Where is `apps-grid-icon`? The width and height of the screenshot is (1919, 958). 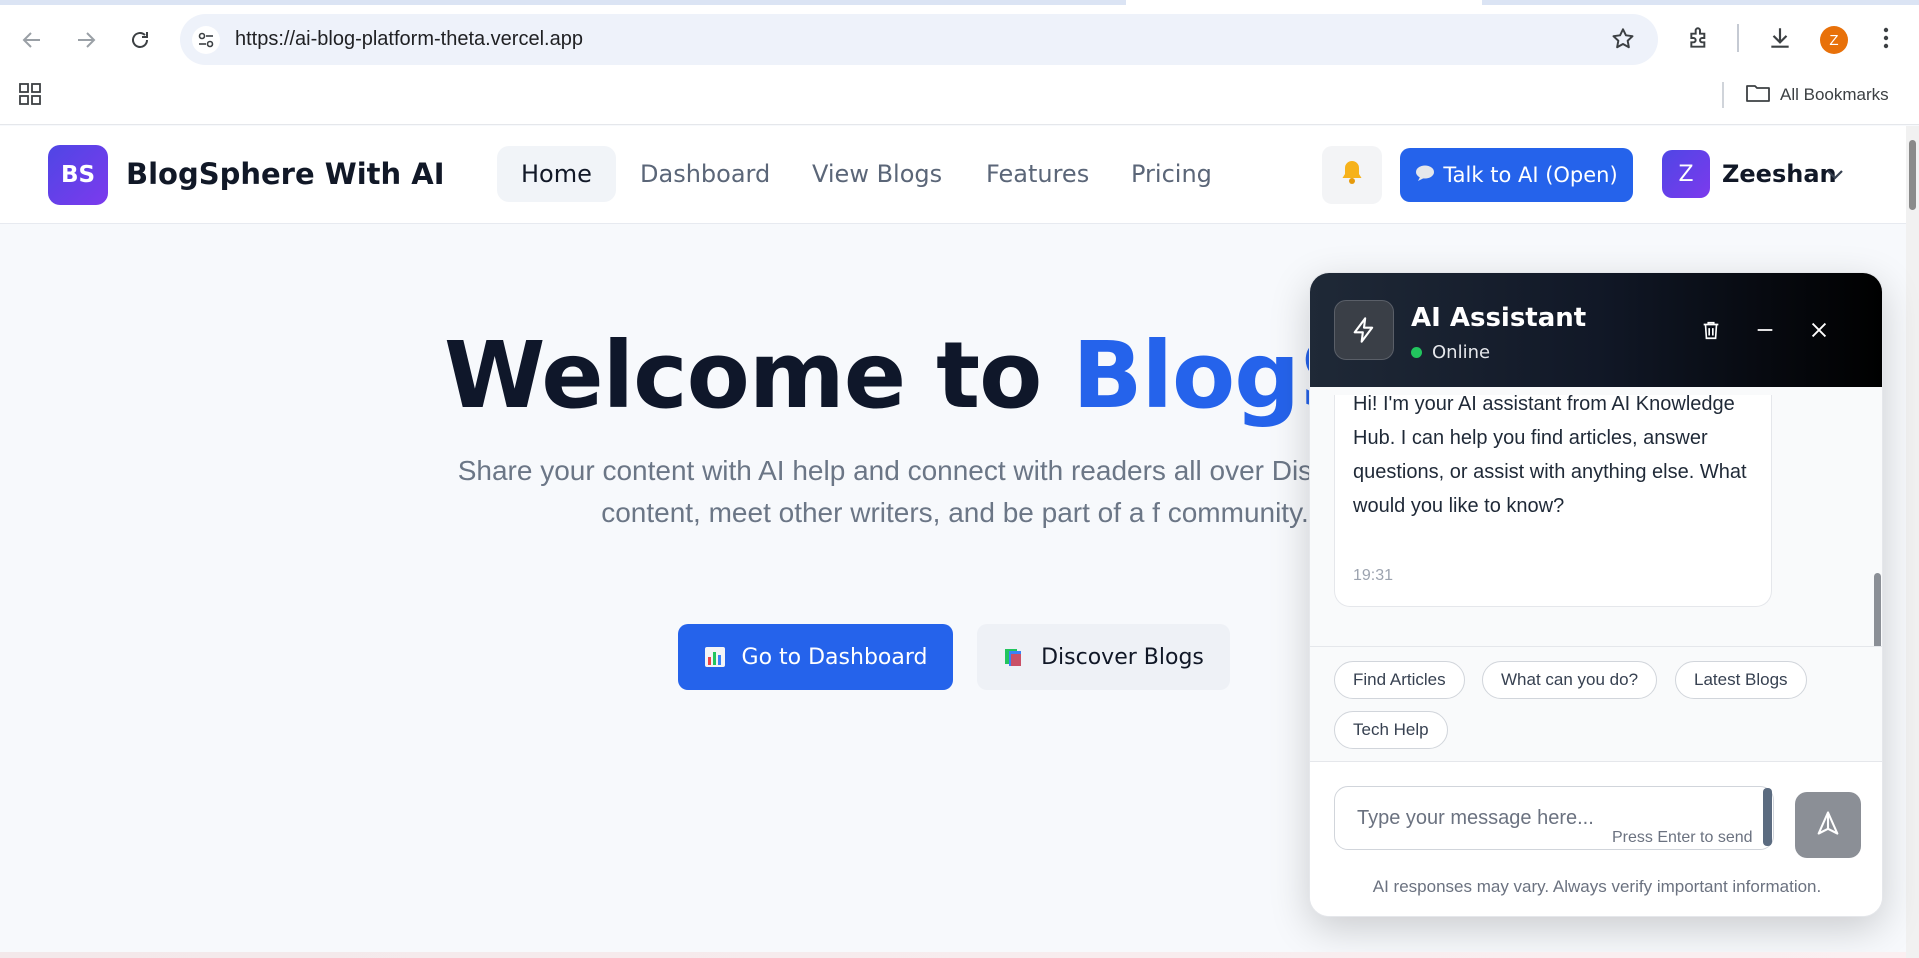 apps-grid-icon is located at coordinates (30, 94).